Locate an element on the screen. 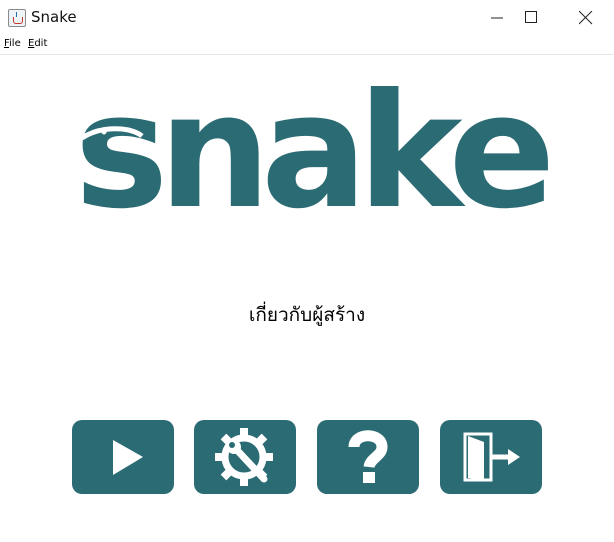 The width and height of the screenshot is (614, 542). exit-button is located at coordinates (491, 457).